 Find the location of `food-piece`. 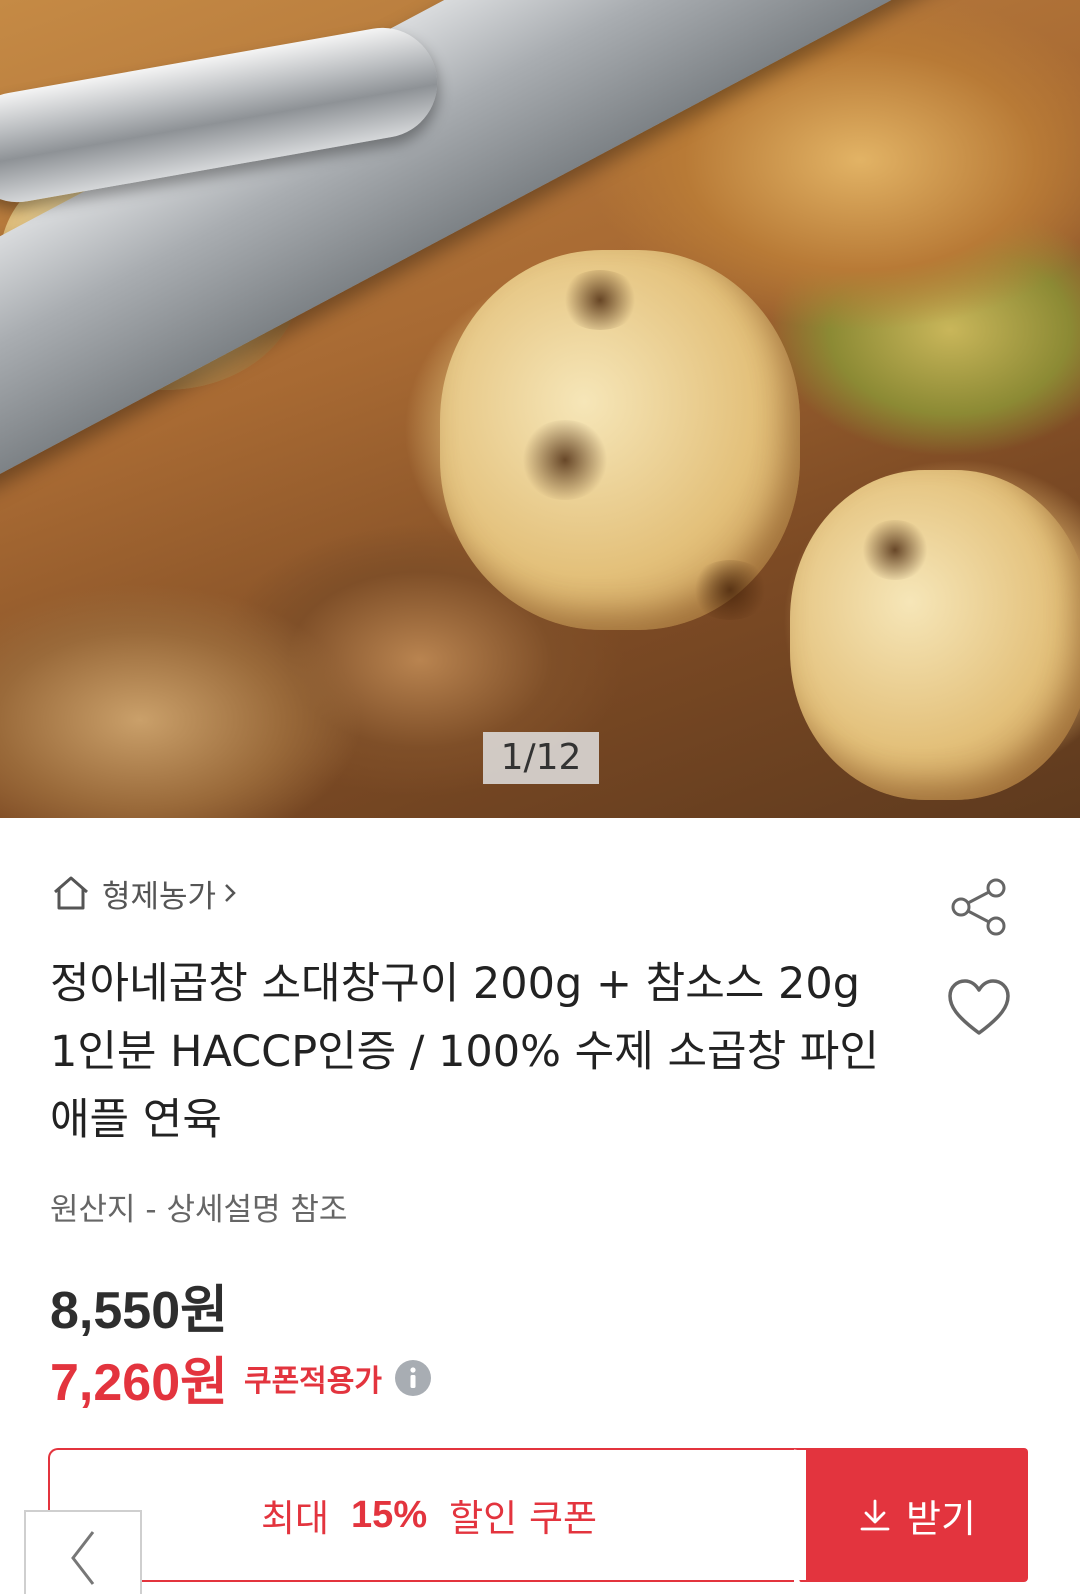

food-piece is located at coordinates (935, 635).